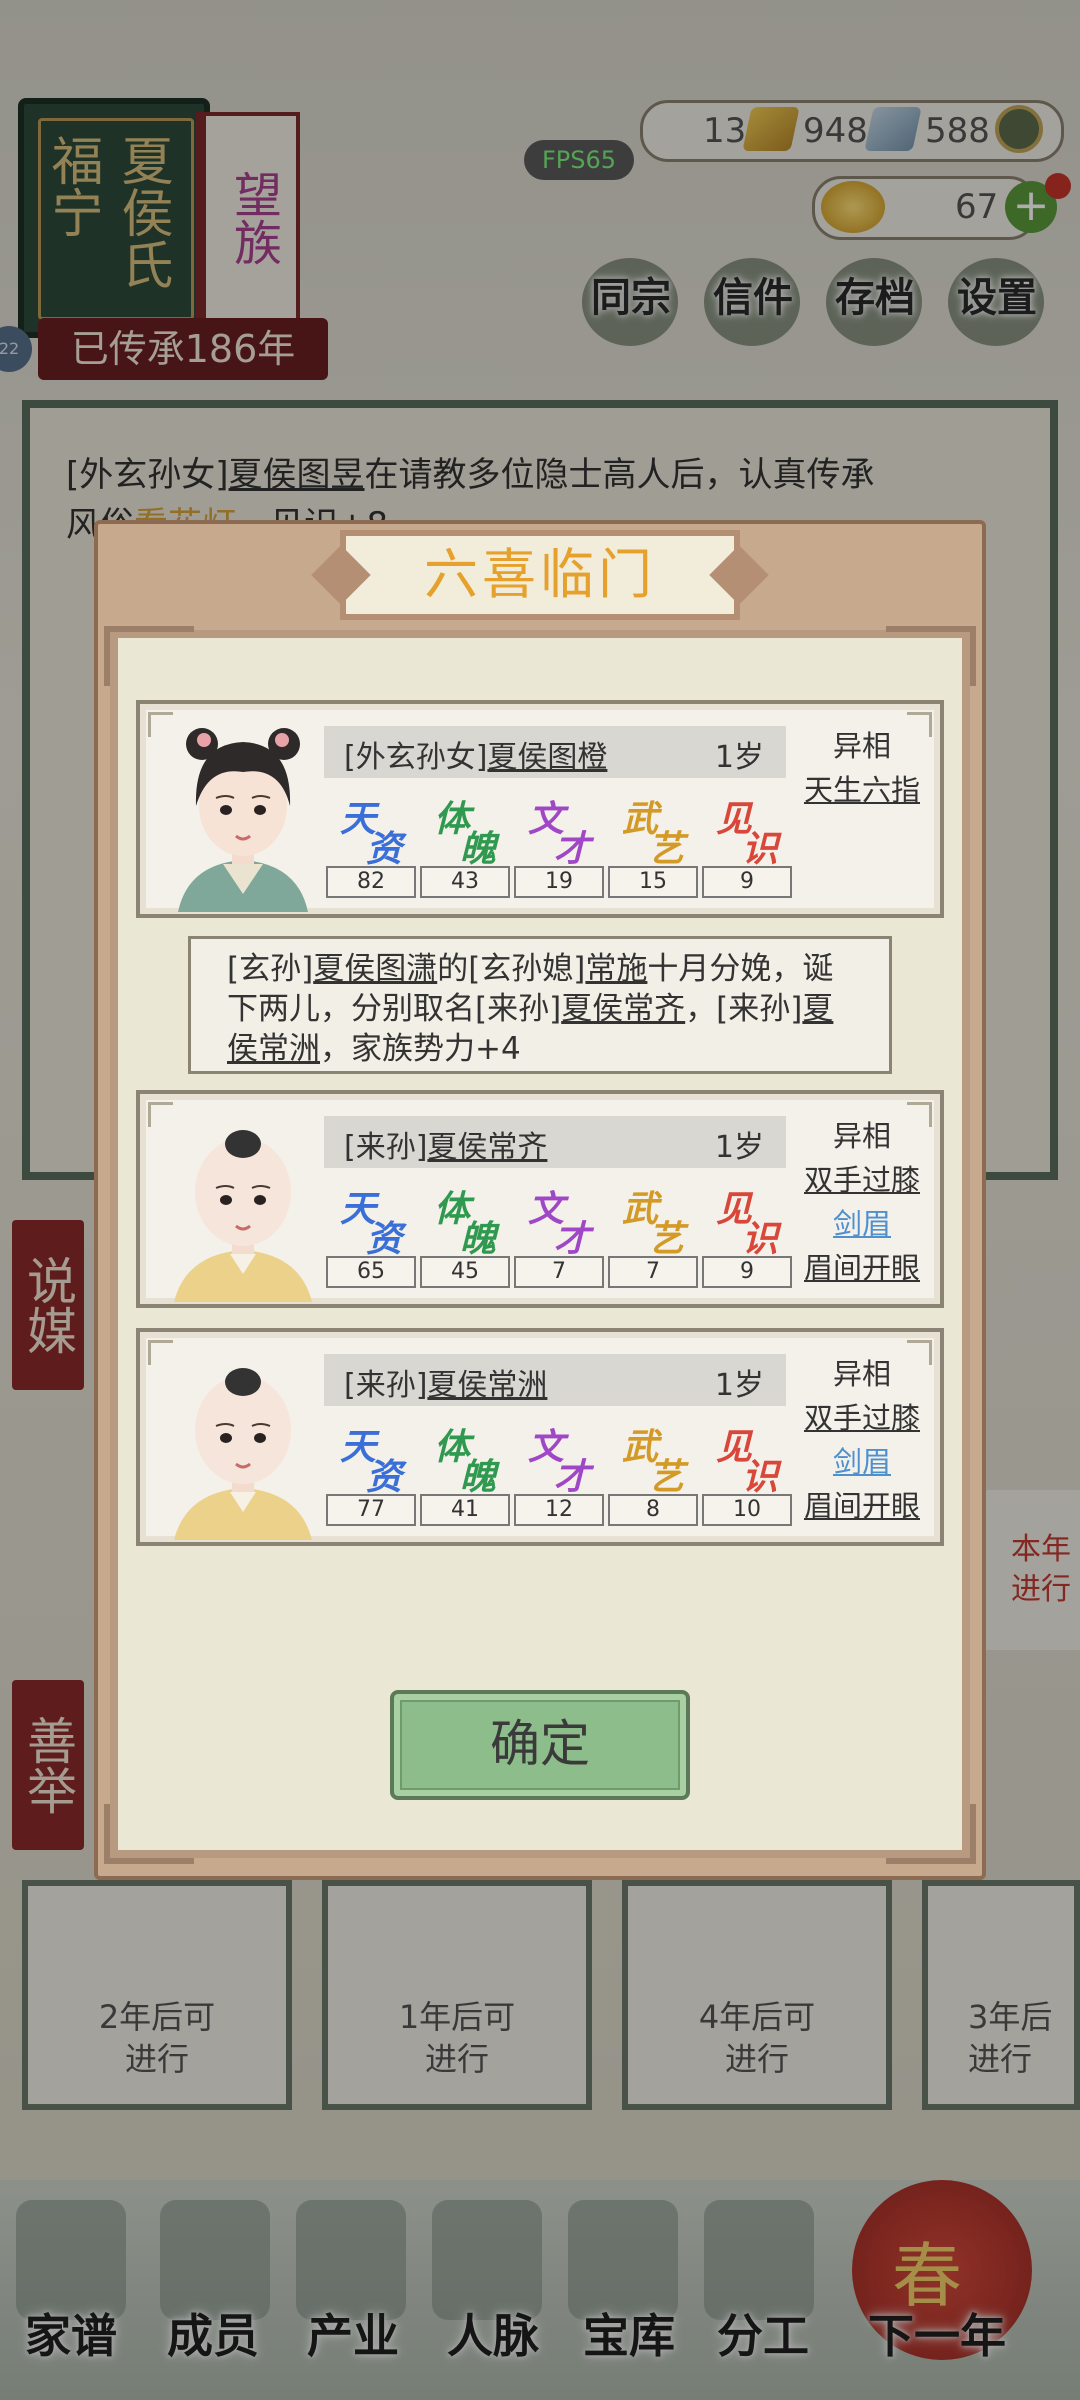  I want to click on stat-value: 15, so click(653, 882).